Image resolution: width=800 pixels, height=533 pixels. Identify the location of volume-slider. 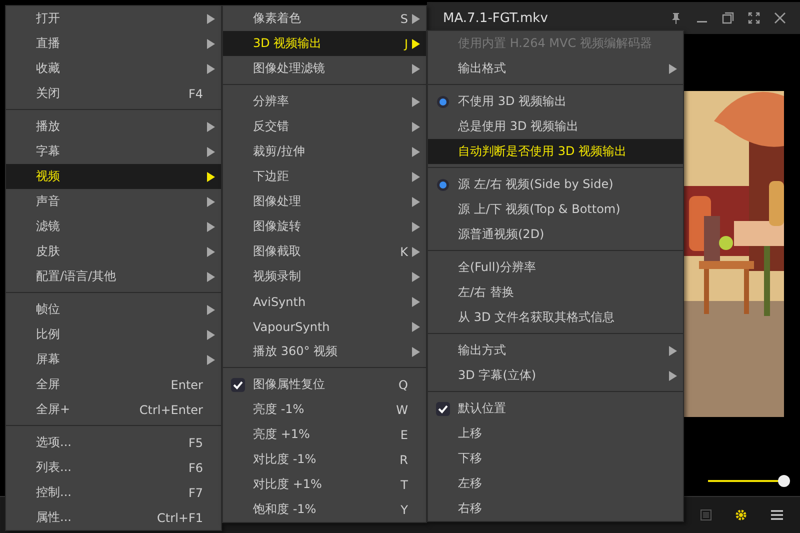
(748, 481).